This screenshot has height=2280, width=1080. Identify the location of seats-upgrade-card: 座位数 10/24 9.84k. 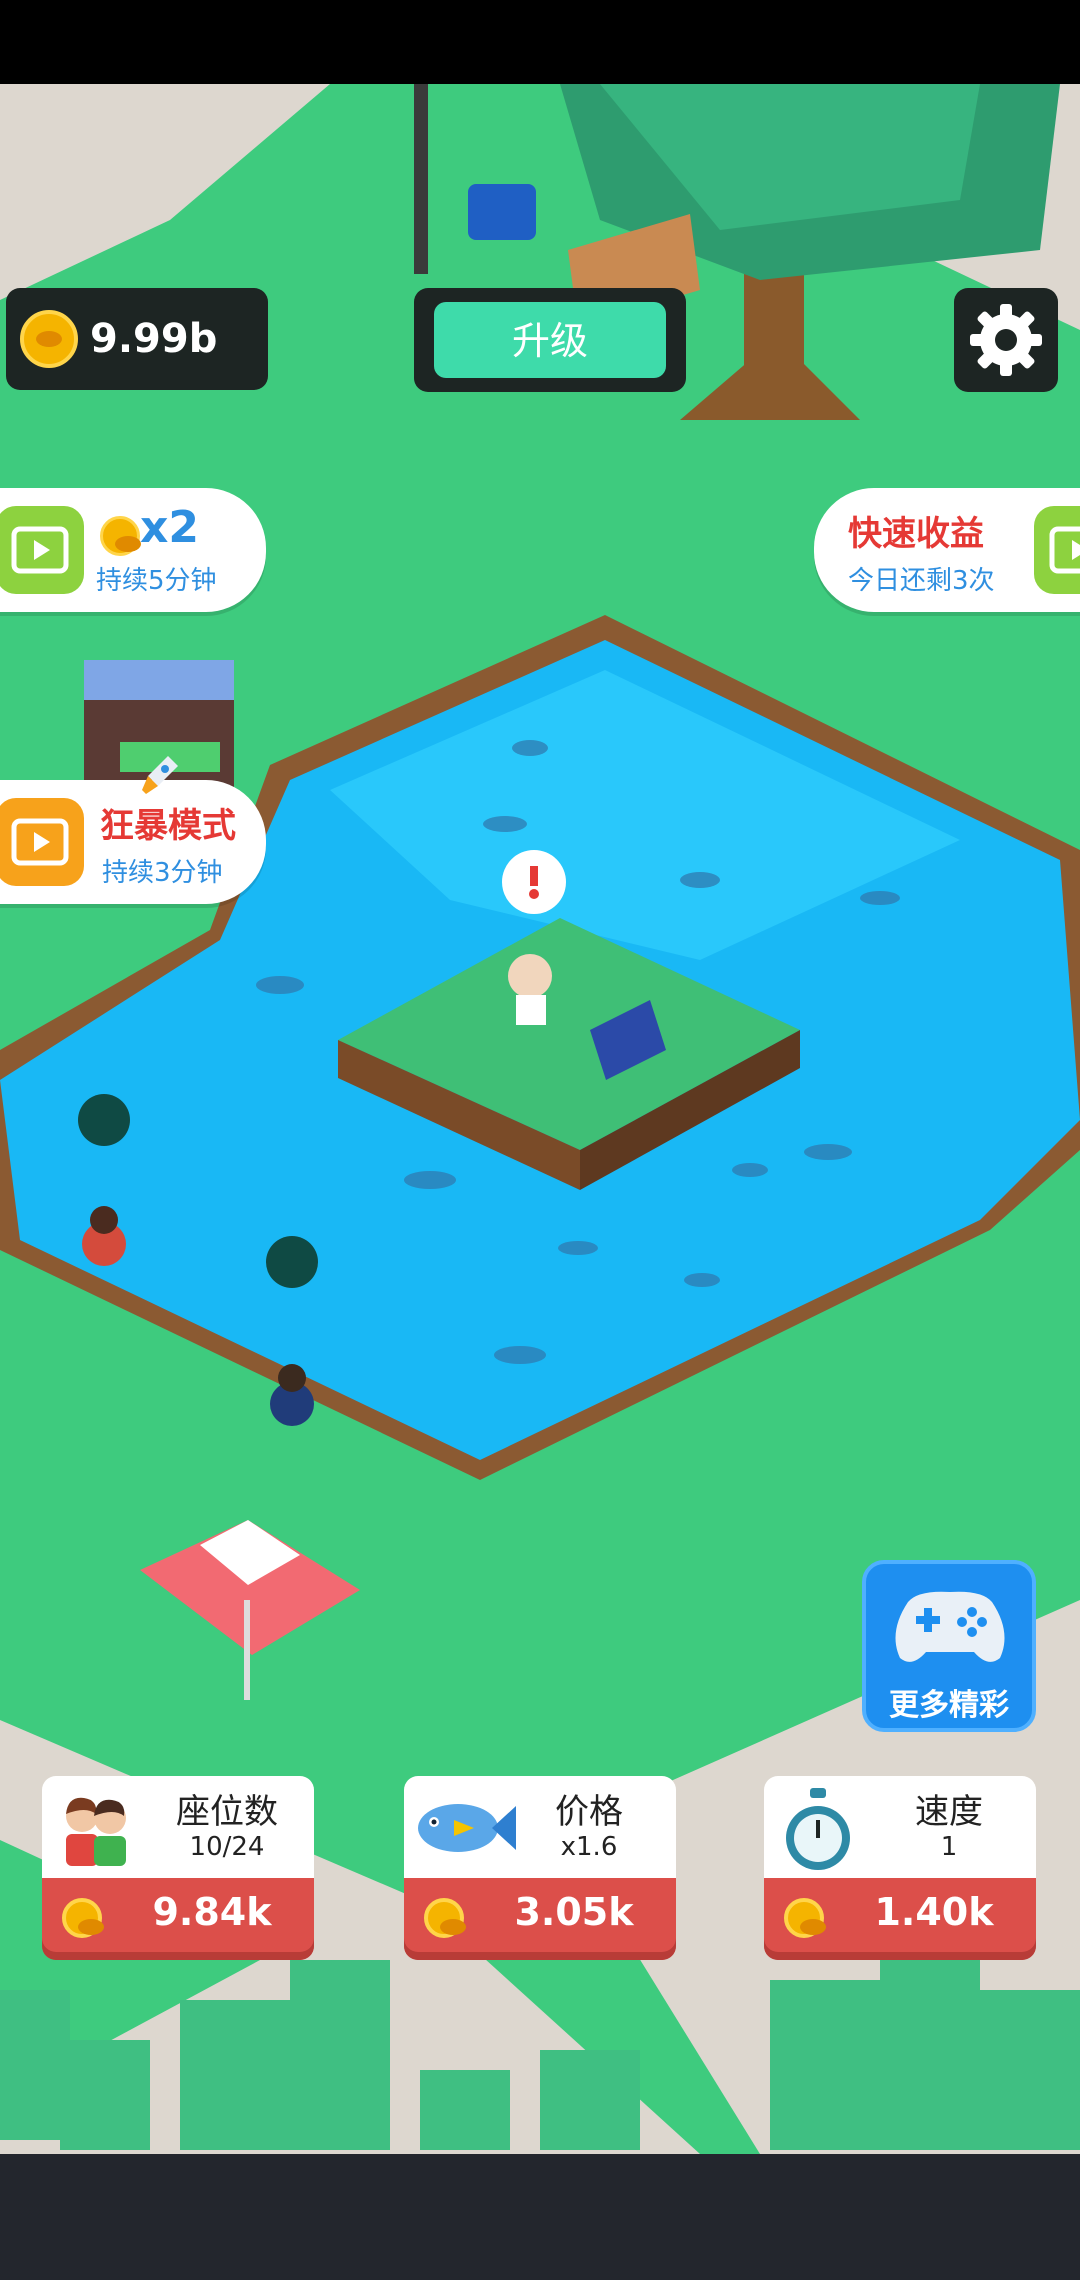
(178, 1868).